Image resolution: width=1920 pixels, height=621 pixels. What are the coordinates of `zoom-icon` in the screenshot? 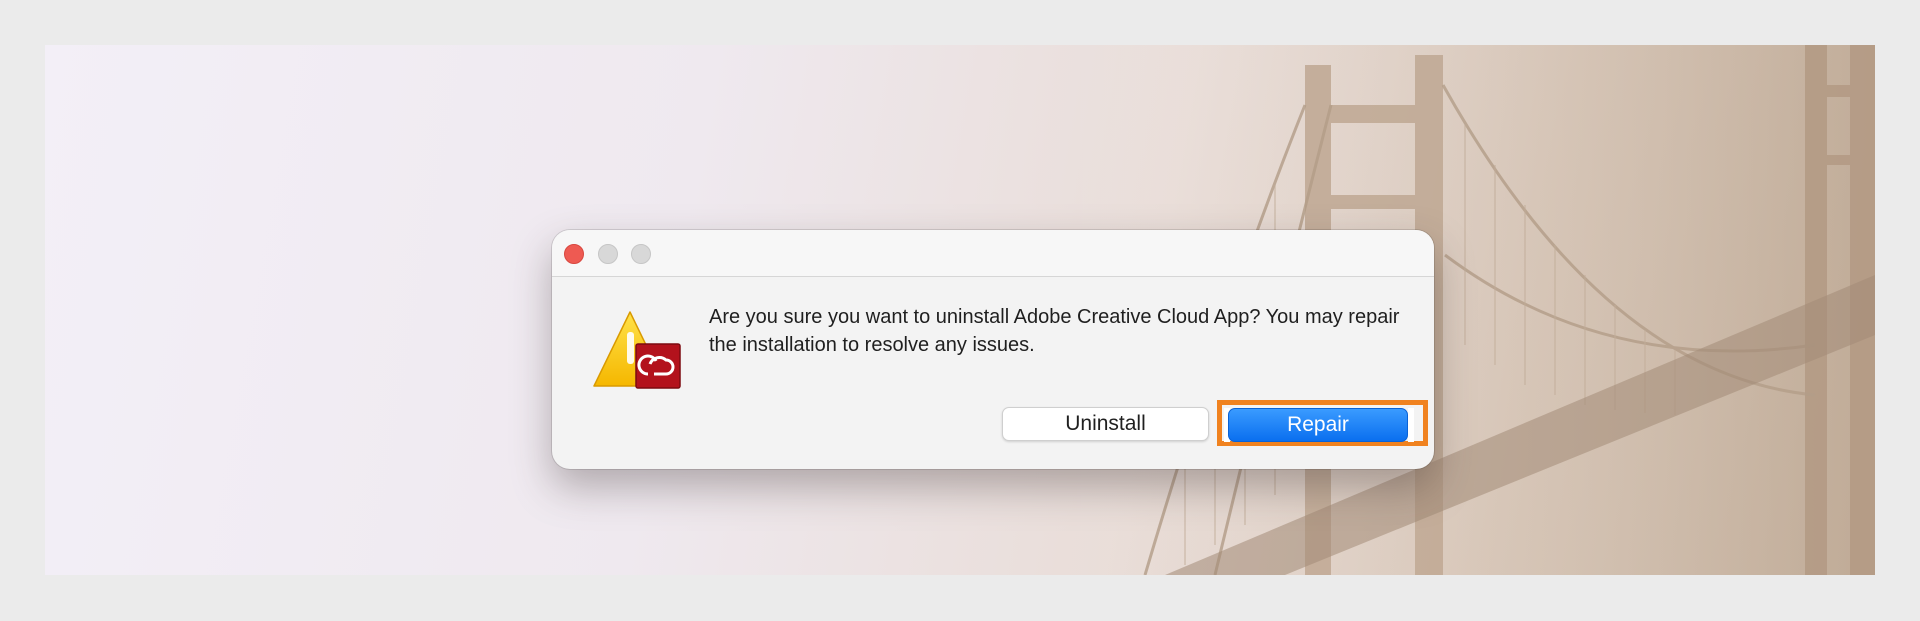 It's located at (641, 254).